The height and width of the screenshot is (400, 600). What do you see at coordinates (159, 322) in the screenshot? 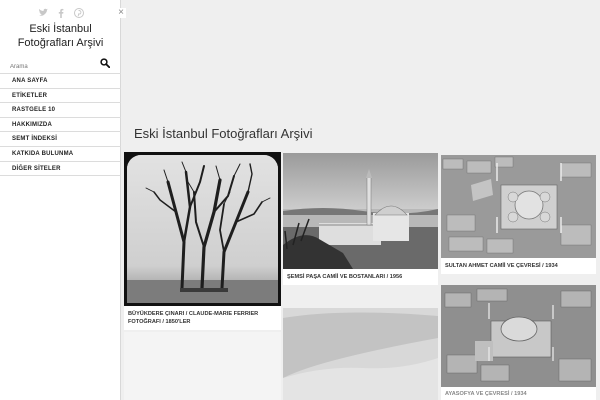
I see `caption-line: FOTOĞRAFI / 1850'LER` at bounding box center [159, 322].